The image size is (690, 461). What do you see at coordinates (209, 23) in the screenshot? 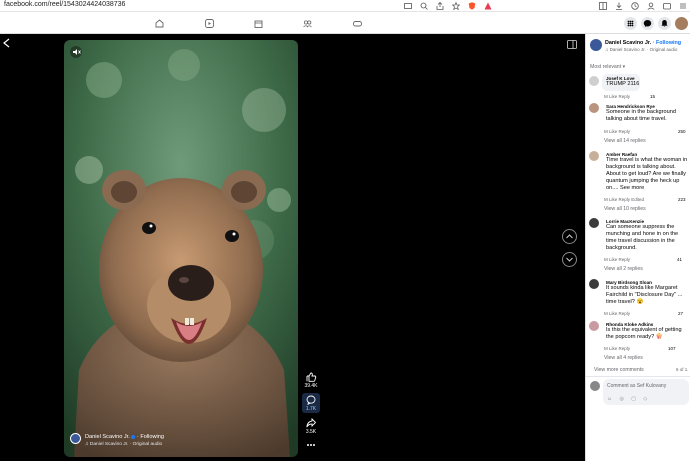
I see `reels-icon` at bounding box center [209, 23].